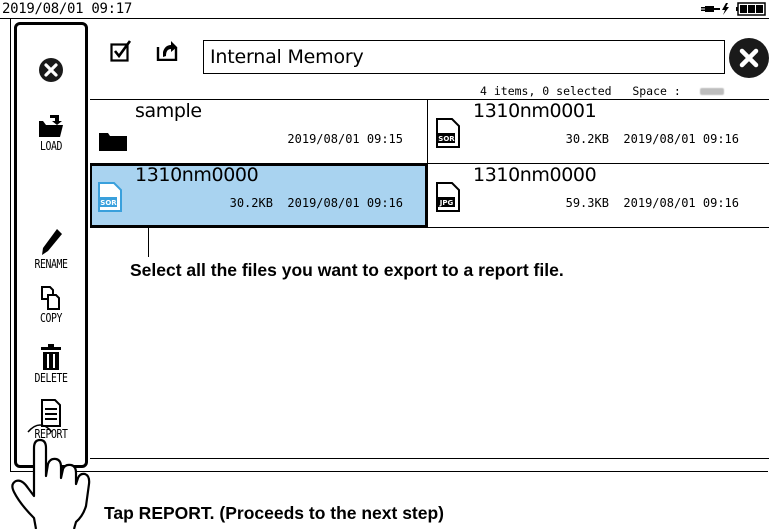 This screenshot has height=529, width=769. What do you see at coordinates (51, 318) in the screenshot?
I see `sidebar-item-label: COPY` at bounding box center [51, 318].